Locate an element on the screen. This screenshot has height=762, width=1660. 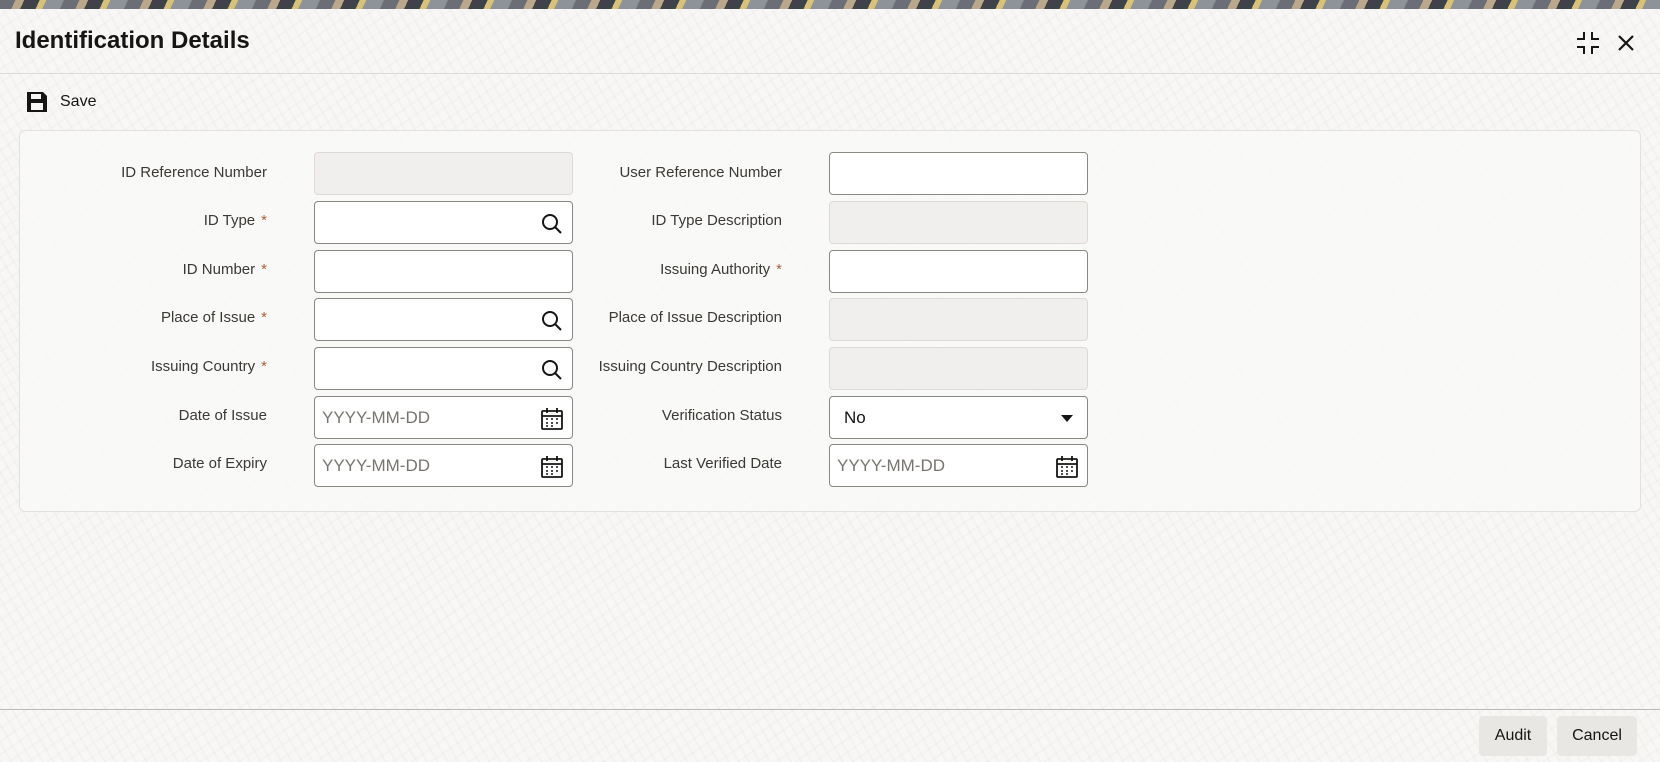
banner-strip is located at coordinates (830, 4).